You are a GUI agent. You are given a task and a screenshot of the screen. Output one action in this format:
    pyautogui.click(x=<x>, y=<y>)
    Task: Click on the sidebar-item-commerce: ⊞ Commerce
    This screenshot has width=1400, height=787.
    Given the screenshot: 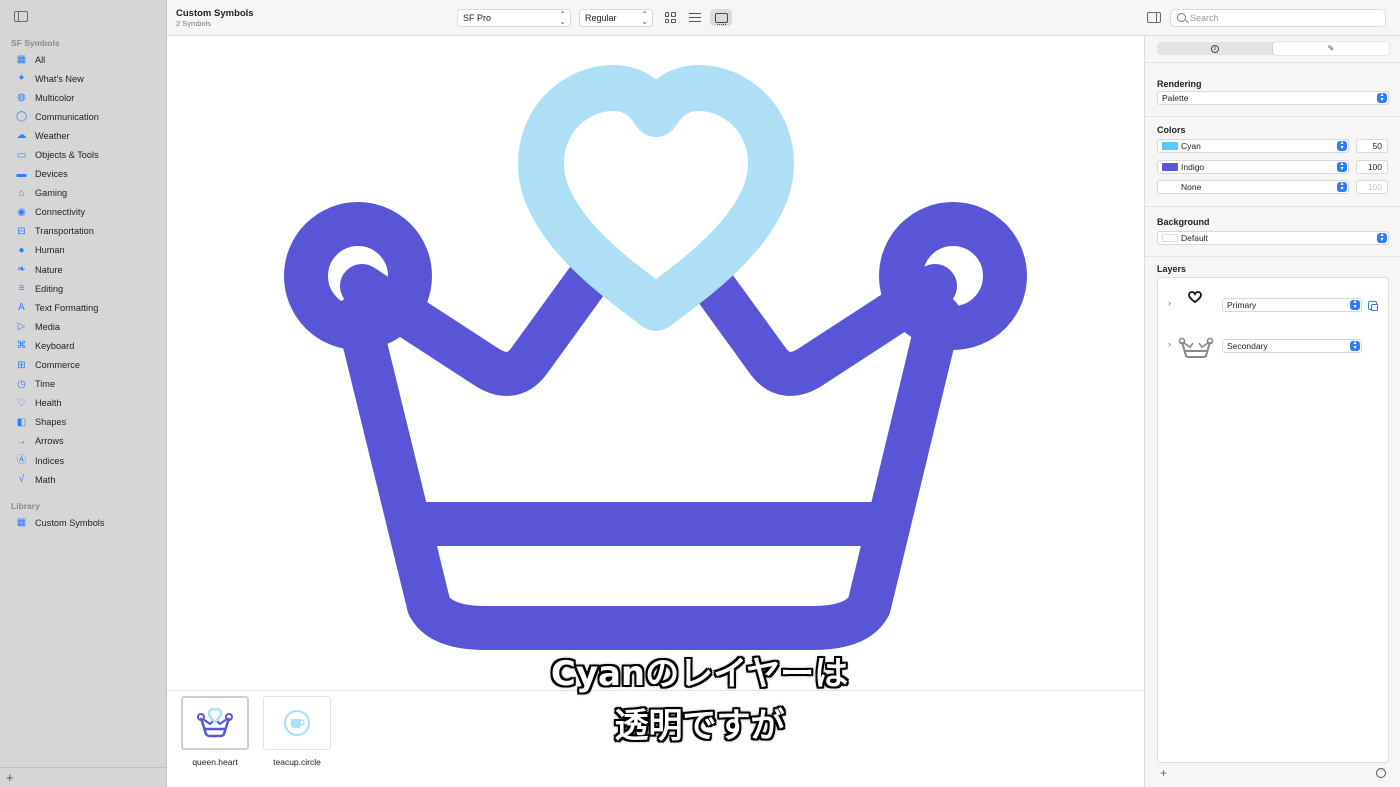 What is the action you would take?
    pyautogui.click(x=83, y=365)
    